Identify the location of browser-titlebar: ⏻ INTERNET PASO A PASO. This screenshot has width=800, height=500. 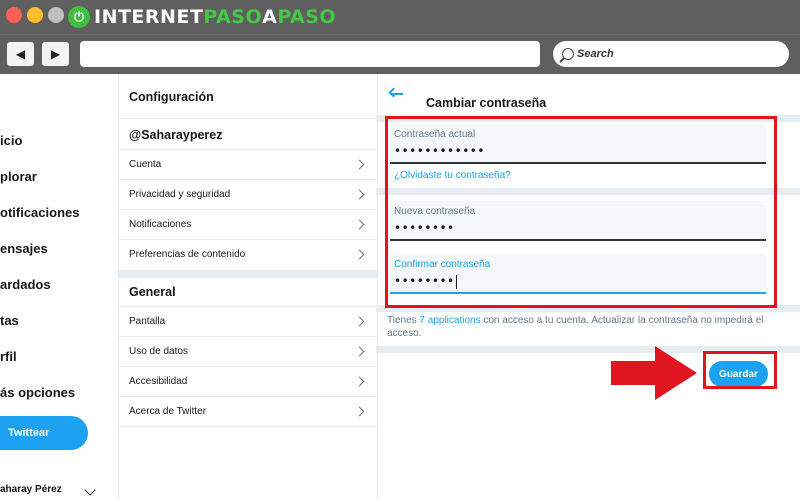
(400, 17).